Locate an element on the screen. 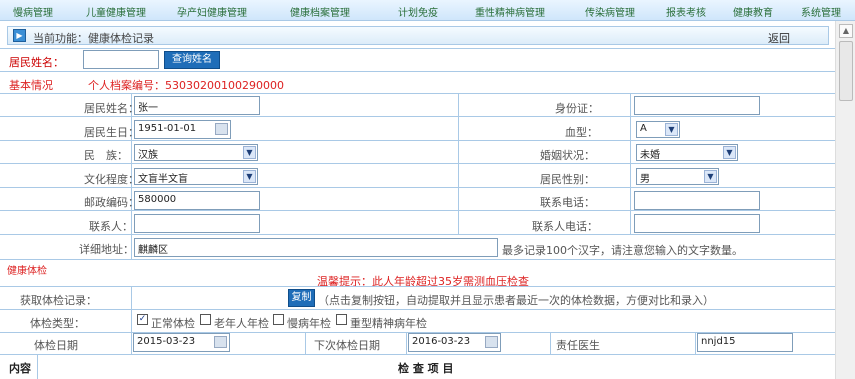 The image size is (855, 379). back-link: 返回 is located at coordinates (779, 38).